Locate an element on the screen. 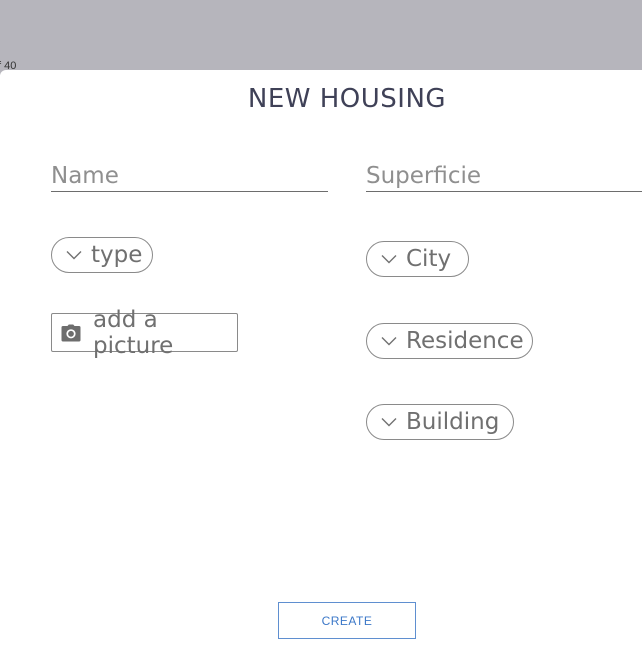  add-picture-label: add a picture is located at coordinates (133, 332).